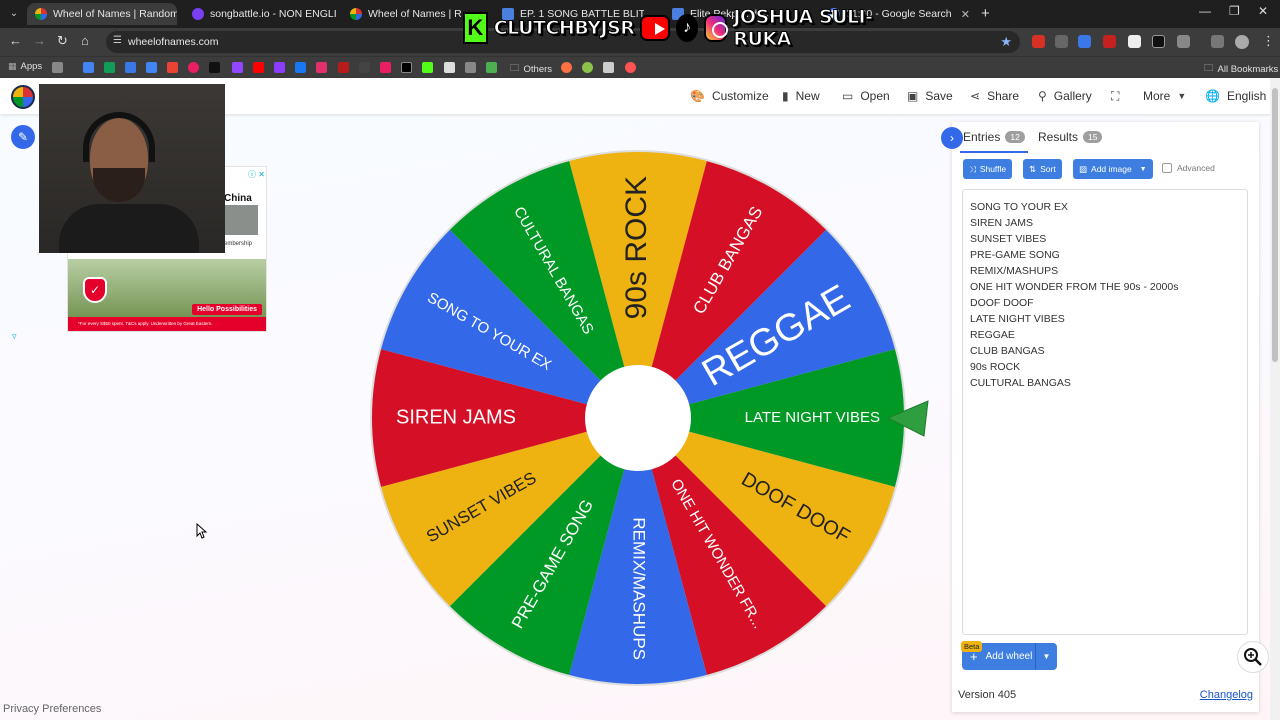 The height and width of the screenshot is (720, 1280). I want to click on fullscreen-button: ⛶, so click(1115, 96).